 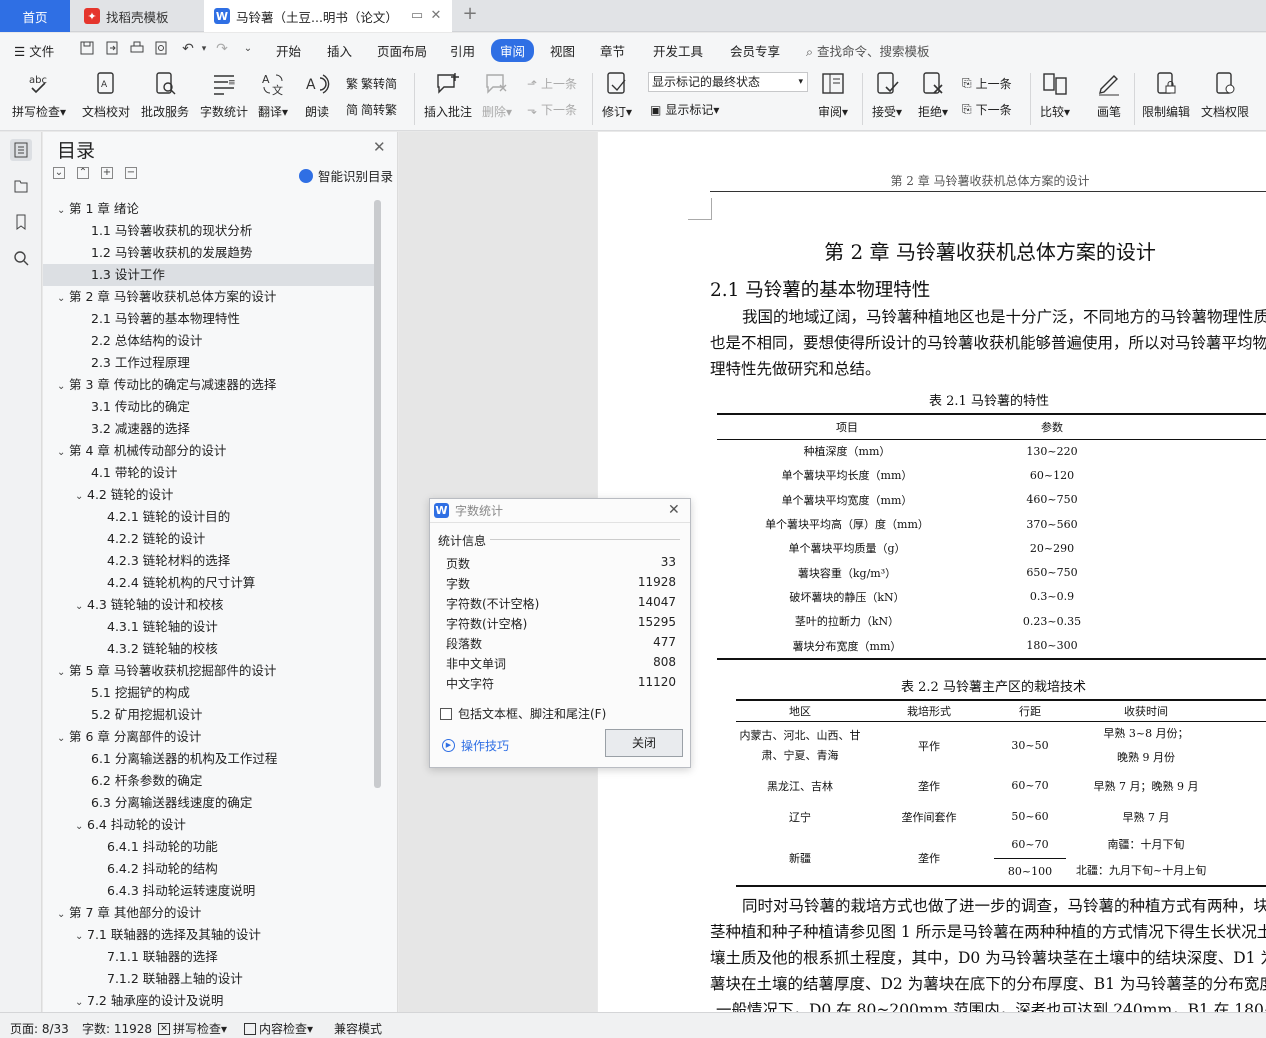 What do you see at coordinates (222, 49) in the screenshot?
I see `redo-icon: ↷` at bounding box center [222, 49].